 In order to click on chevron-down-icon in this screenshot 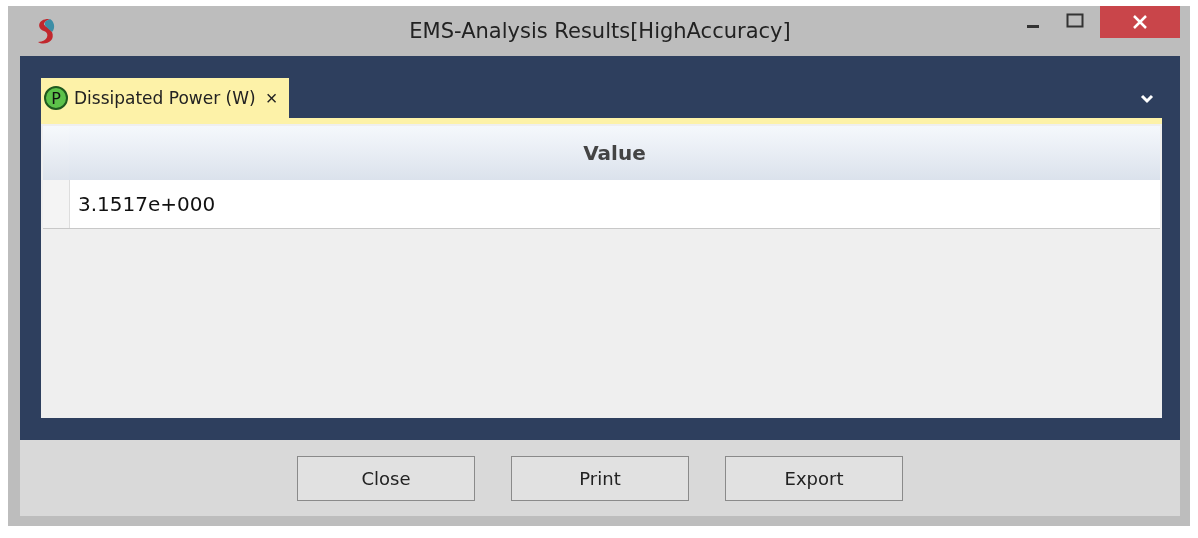, I will do `click(1147, 99)`.